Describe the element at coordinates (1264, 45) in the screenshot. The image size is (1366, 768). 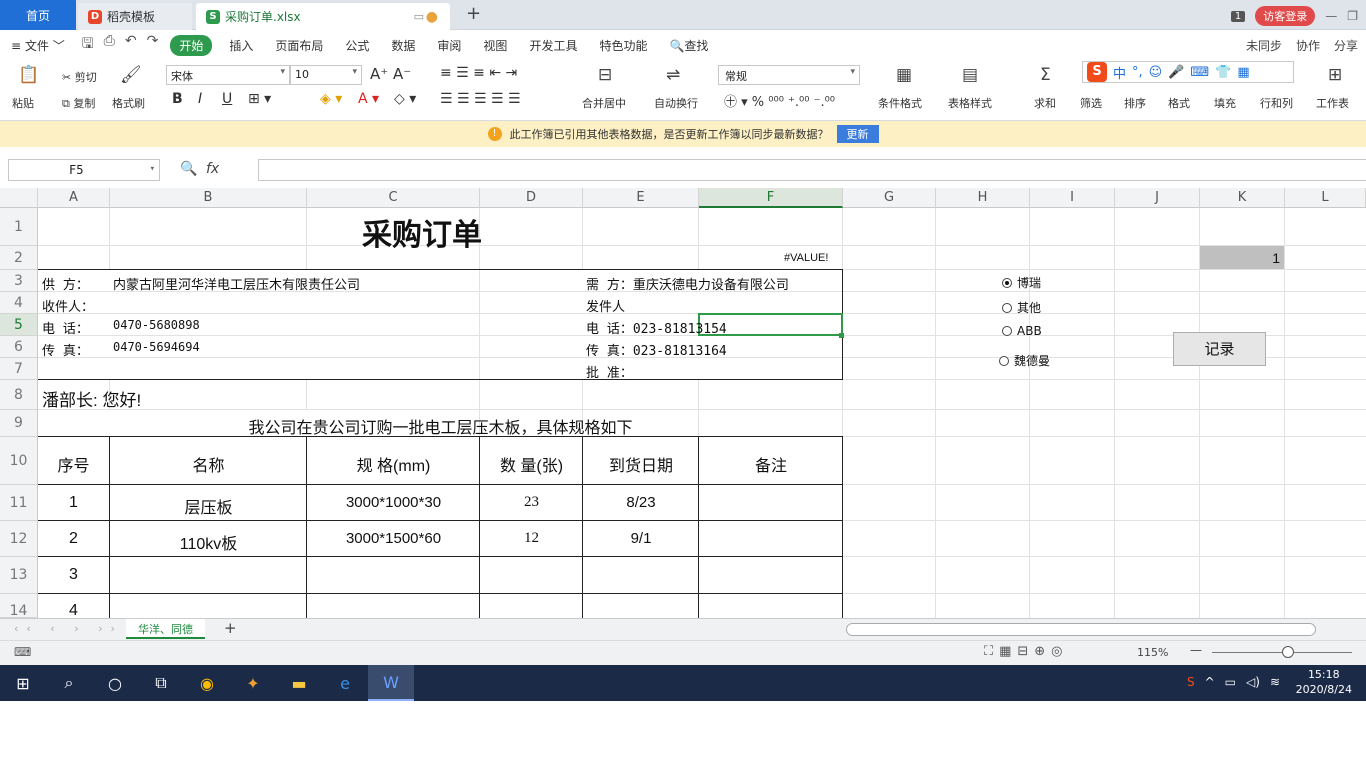
I see `sync-status: 未同步` at that location.